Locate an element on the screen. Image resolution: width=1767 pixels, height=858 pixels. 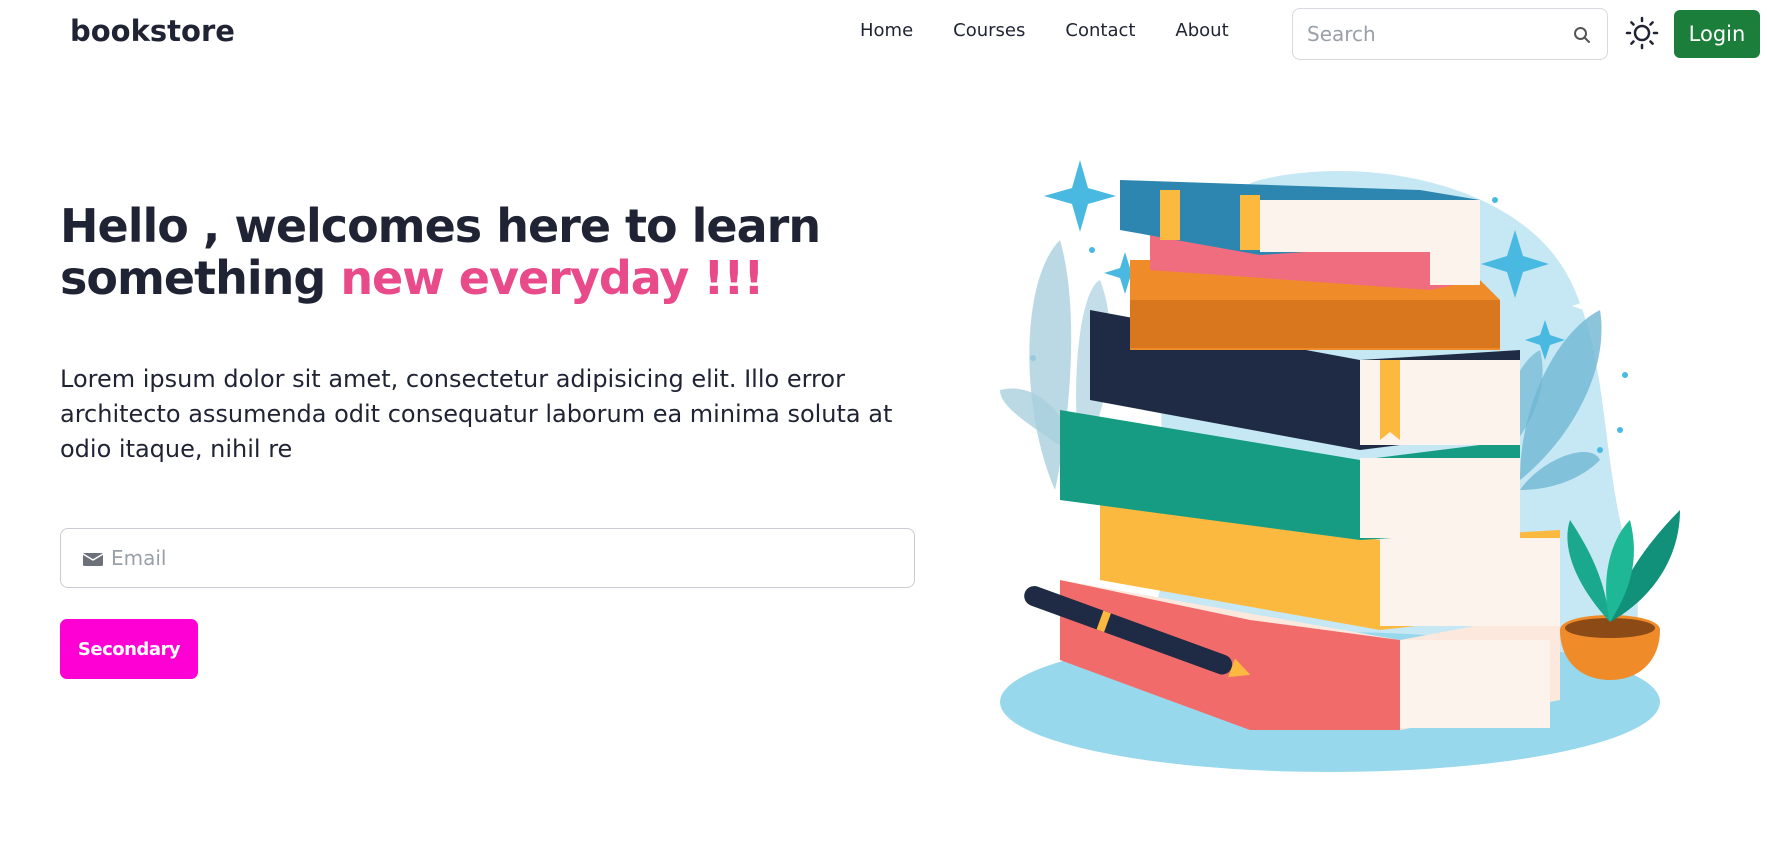
brand-logo: bookstore is located at coordinates (152, 31).